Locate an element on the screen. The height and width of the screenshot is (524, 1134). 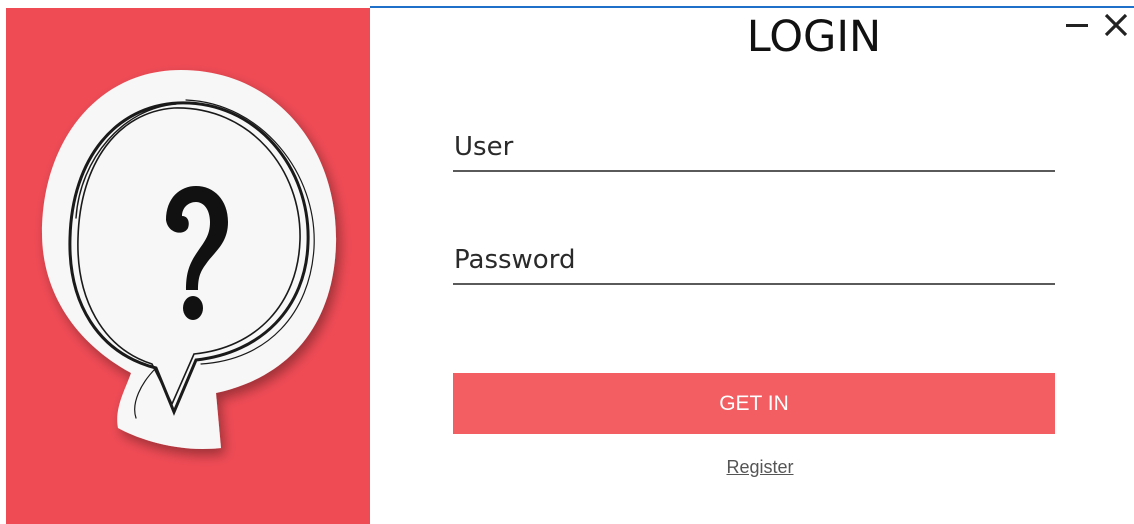
minimize-button is located at coordinates (1077, 23).